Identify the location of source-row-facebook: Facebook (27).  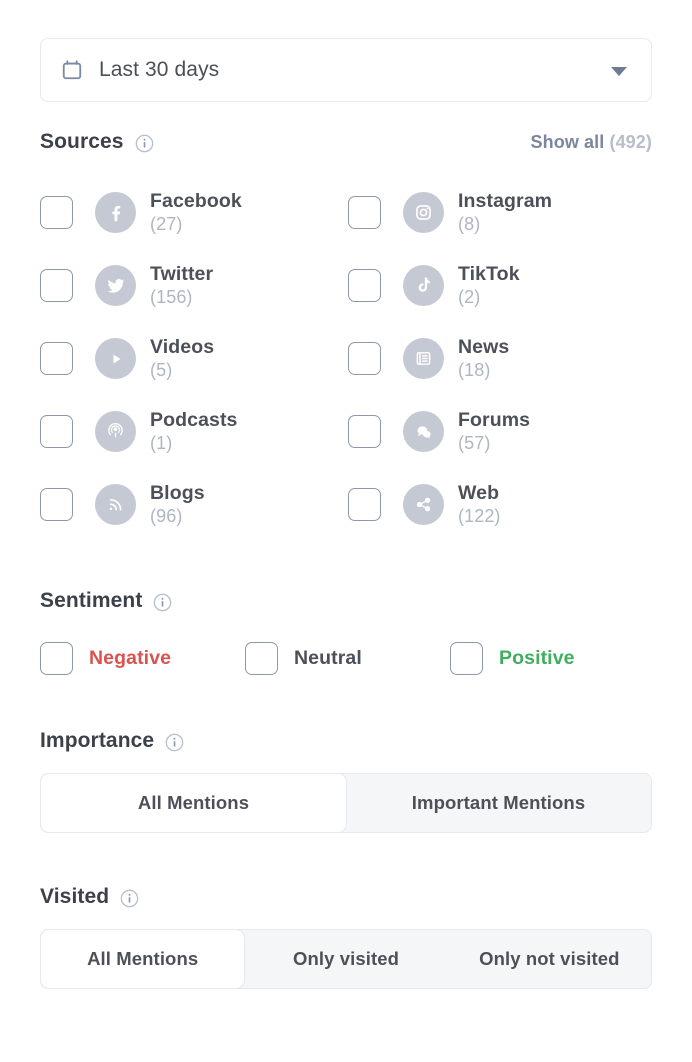
(194, 212).